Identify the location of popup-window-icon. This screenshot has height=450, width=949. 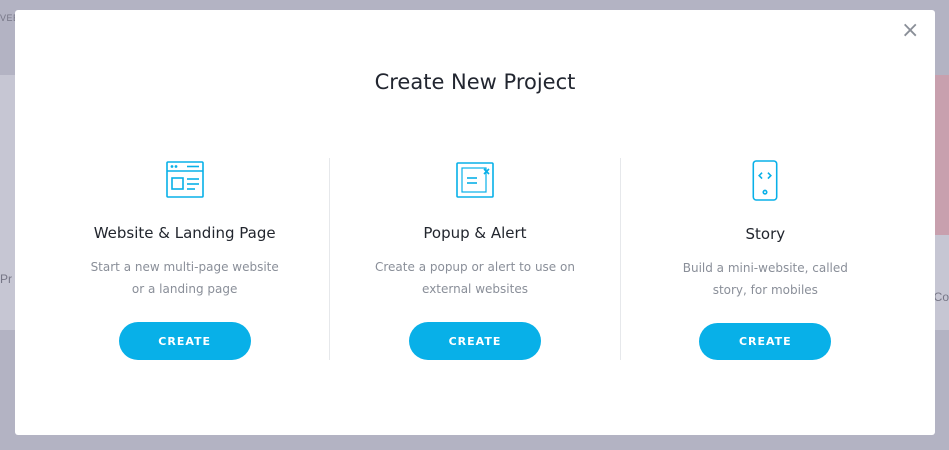
(475, 180).